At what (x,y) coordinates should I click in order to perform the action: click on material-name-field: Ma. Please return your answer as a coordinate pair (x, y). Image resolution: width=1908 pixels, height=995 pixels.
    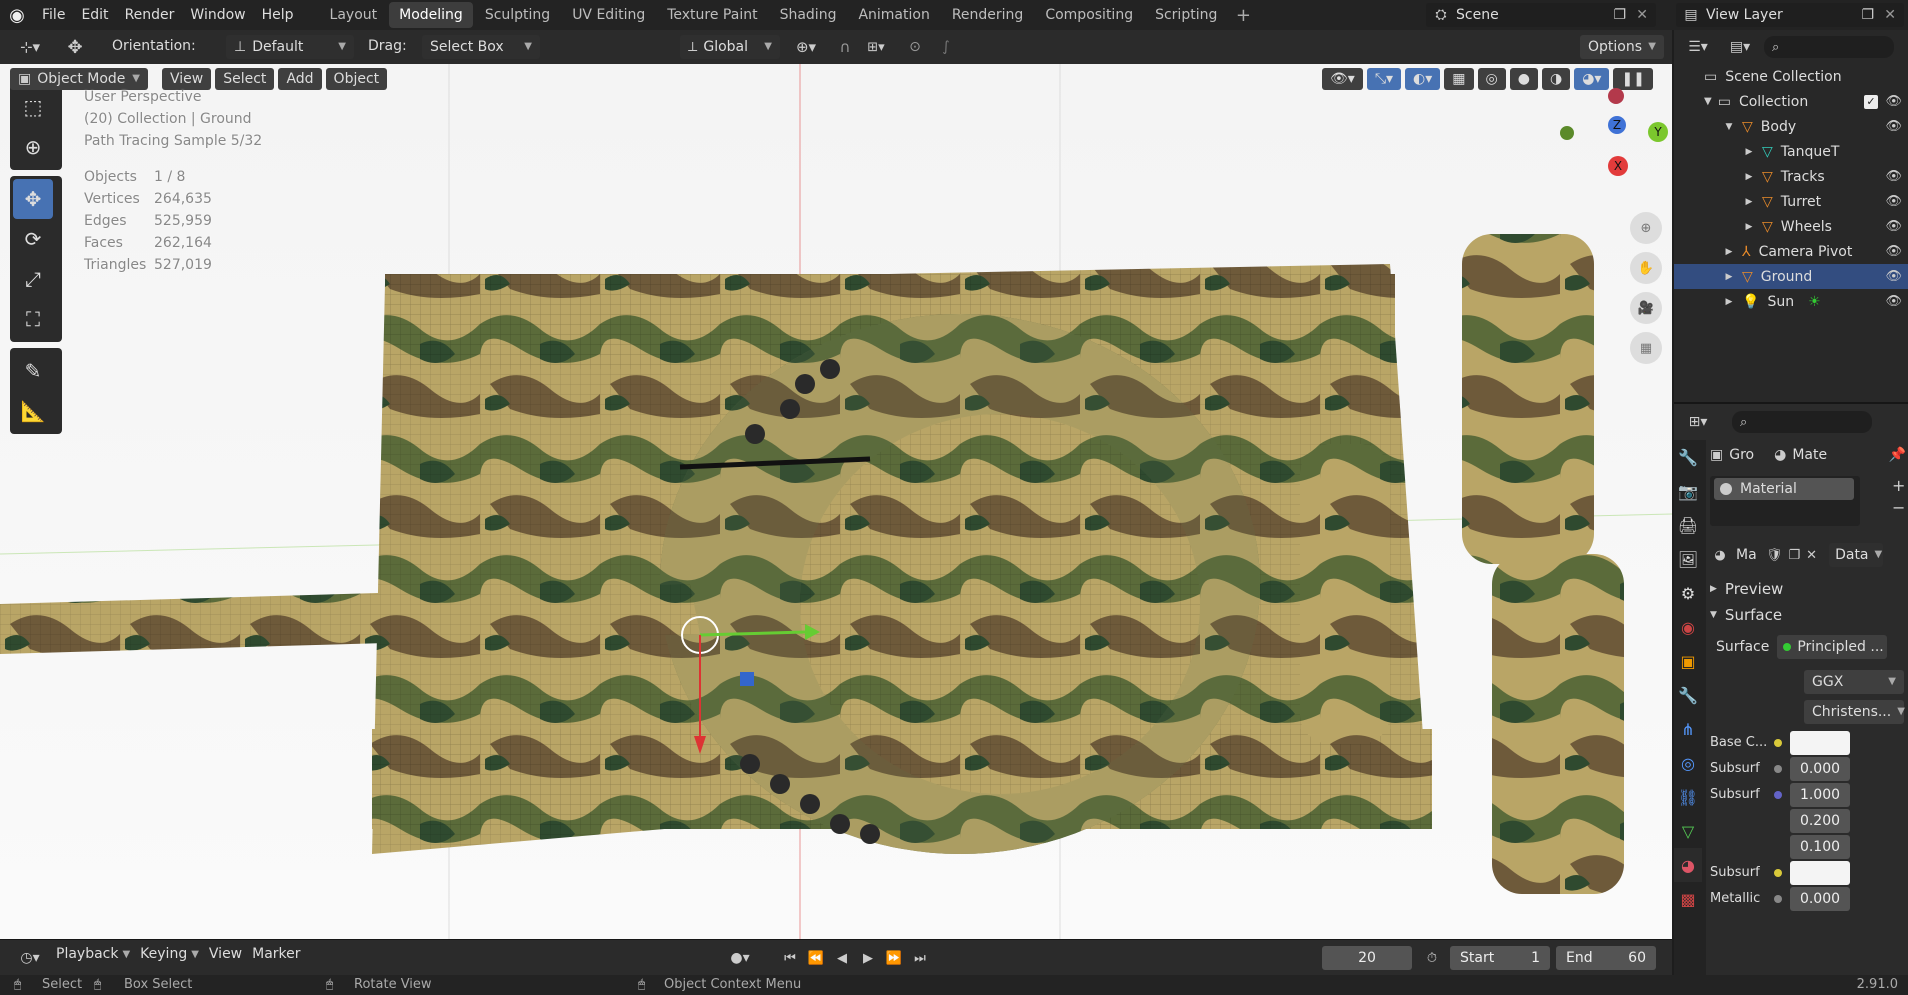
    Looking at the image, I should click on (1748, 555).